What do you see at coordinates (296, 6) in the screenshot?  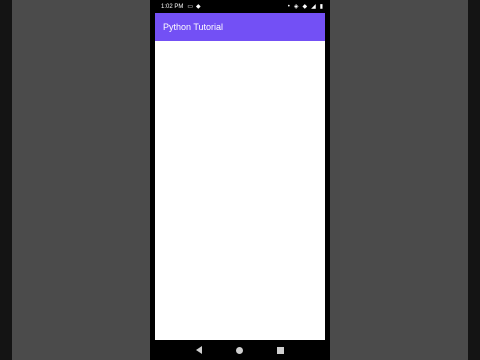 I see `vibrate-icon: ◈` at bounding box center [296, 6].